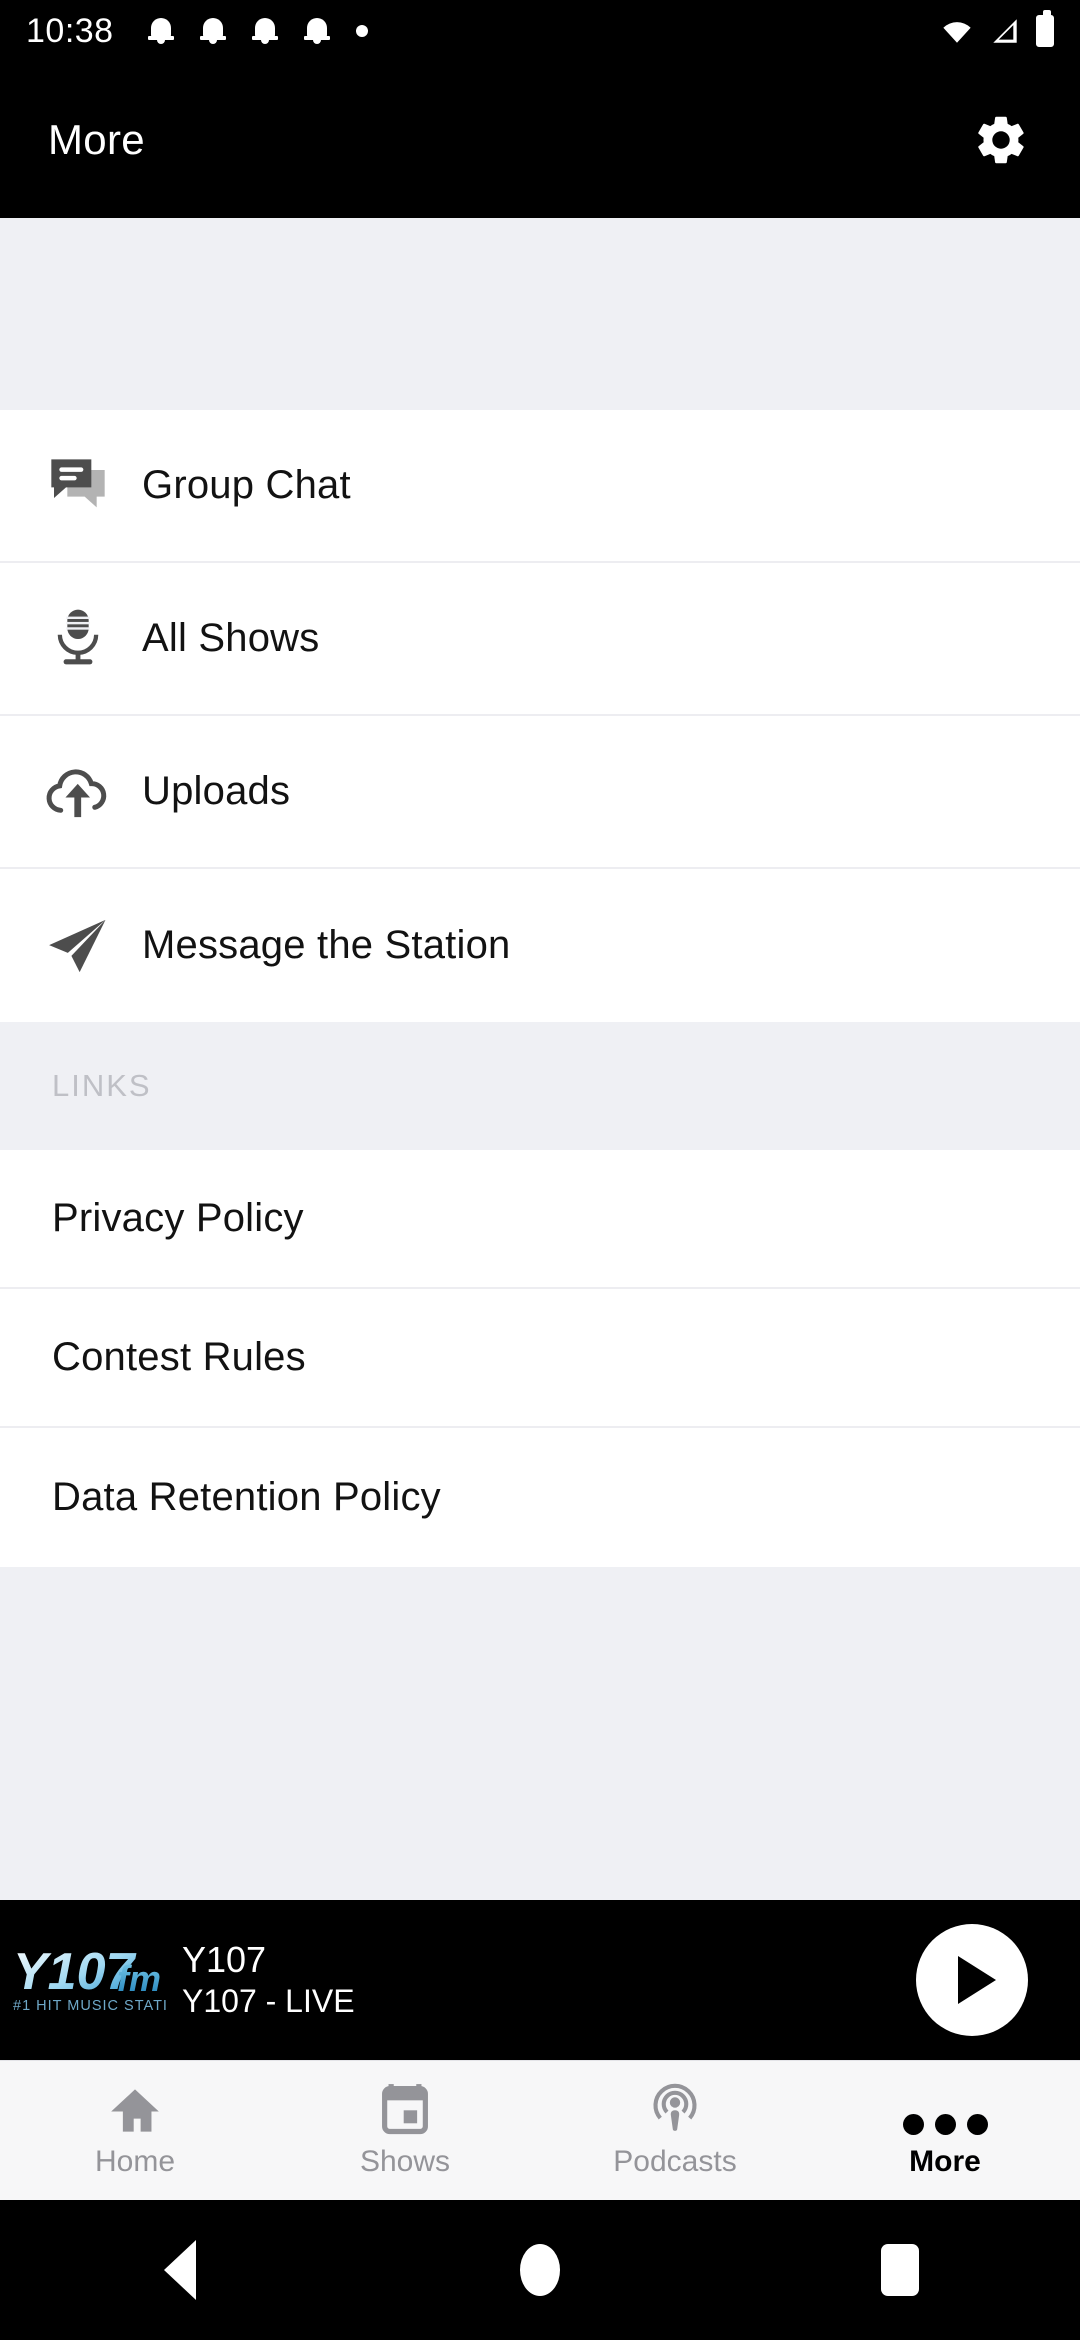  What do you see at coordinates (540, 945) in the screenshot?
I see `menu-item-message-the-station: Message the Station` at bounding box center [540, 945].